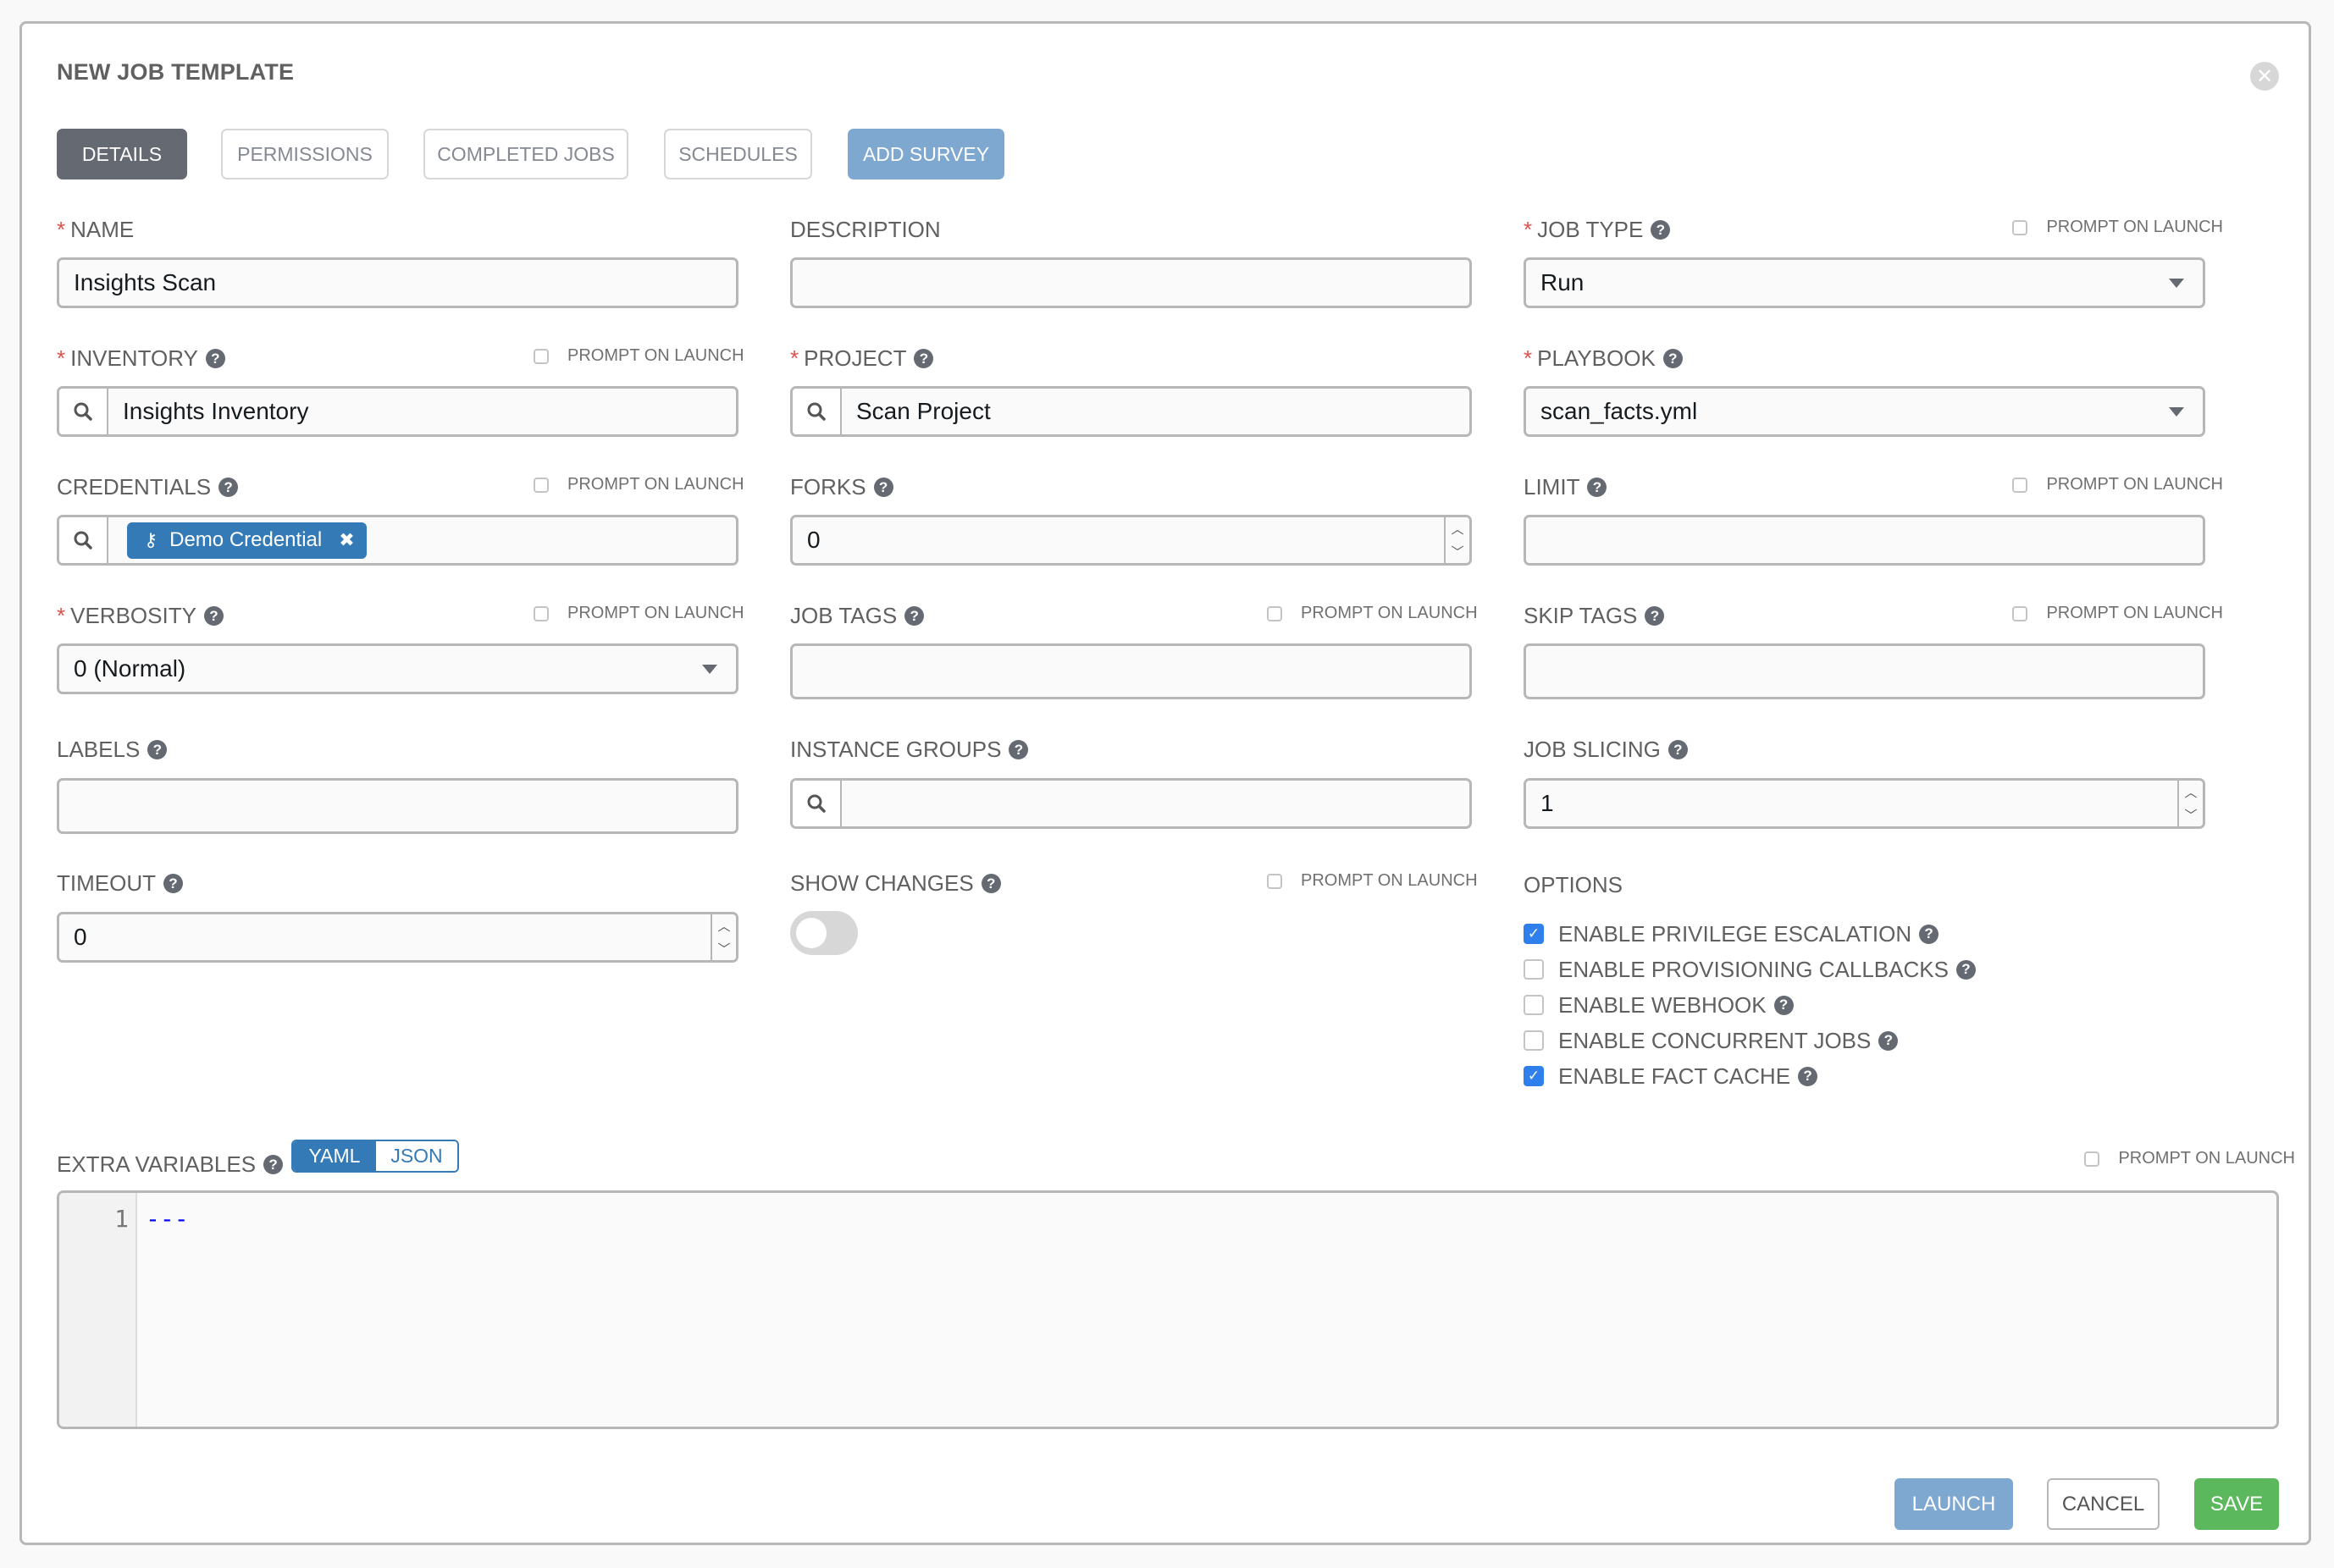 The width and height of the screenshot is (2334, 1568). Describe the element at coordinates (1750, 1005) in the screenshot. I see `option-webhook: ENABLE WEBHOOK?` at that location.